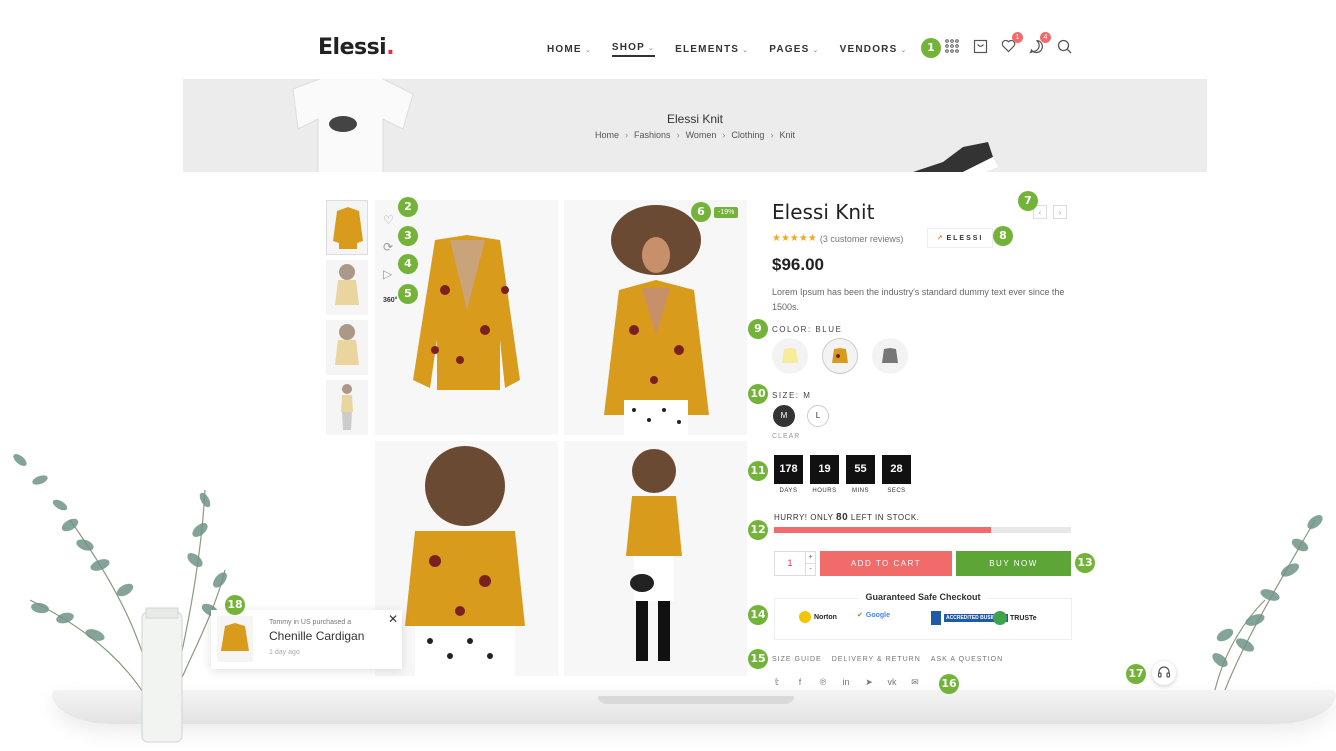 The image size is (1336, 751). Describe the element at coordinates (873, 615) in the screenshot. I see `google-trusted-store-badge: ✔ Google` at that location.